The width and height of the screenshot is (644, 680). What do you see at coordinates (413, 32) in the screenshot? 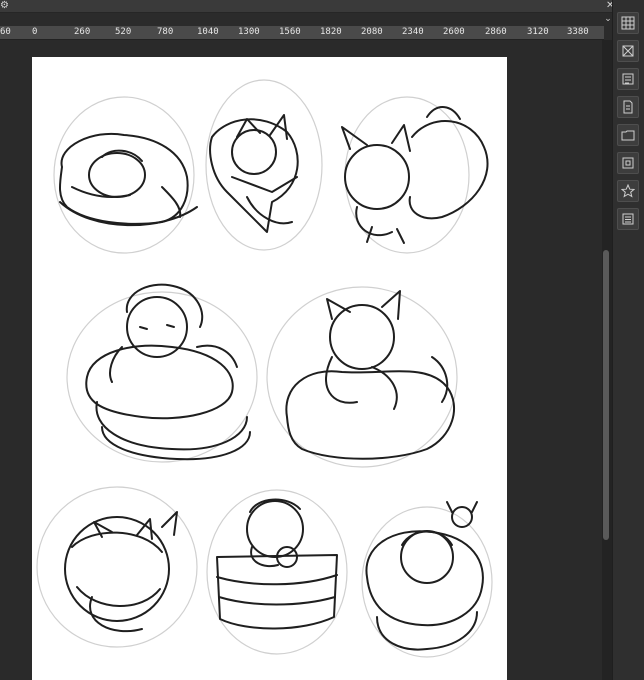
I see `ruler-tick: 2340` at bounding box center [413, 32].